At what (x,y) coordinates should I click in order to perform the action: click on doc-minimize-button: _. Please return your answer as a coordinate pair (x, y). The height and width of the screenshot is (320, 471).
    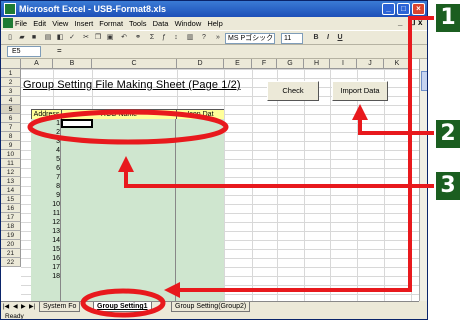
    Looking at the image, I should click on (400, 22).